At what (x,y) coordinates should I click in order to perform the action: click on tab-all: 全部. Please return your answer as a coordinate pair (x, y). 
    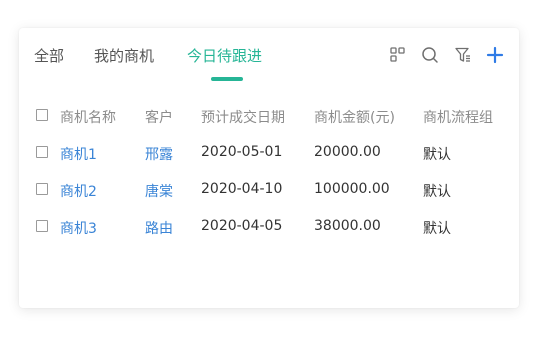
    Looking at the image, I should click on (49, 55).